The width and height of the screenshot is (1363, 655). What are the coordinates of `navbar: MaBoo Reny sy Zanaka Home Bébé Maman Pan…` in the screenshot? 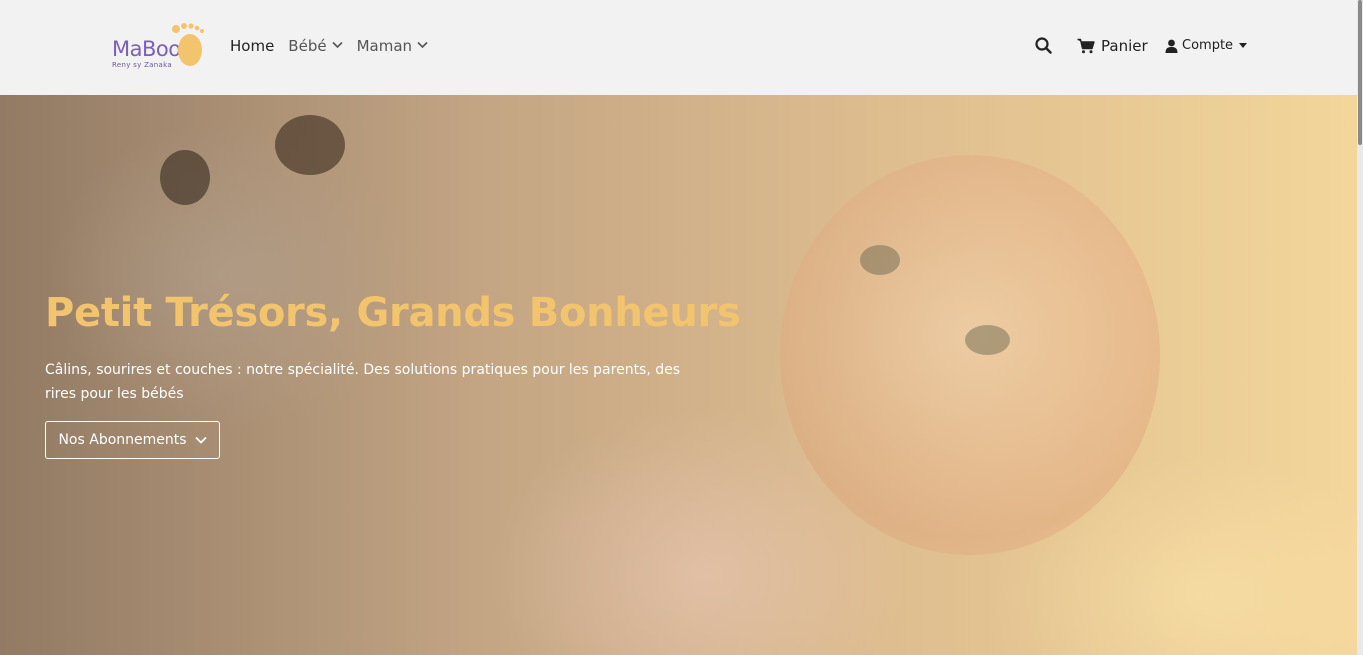 It's located at (678, 47).